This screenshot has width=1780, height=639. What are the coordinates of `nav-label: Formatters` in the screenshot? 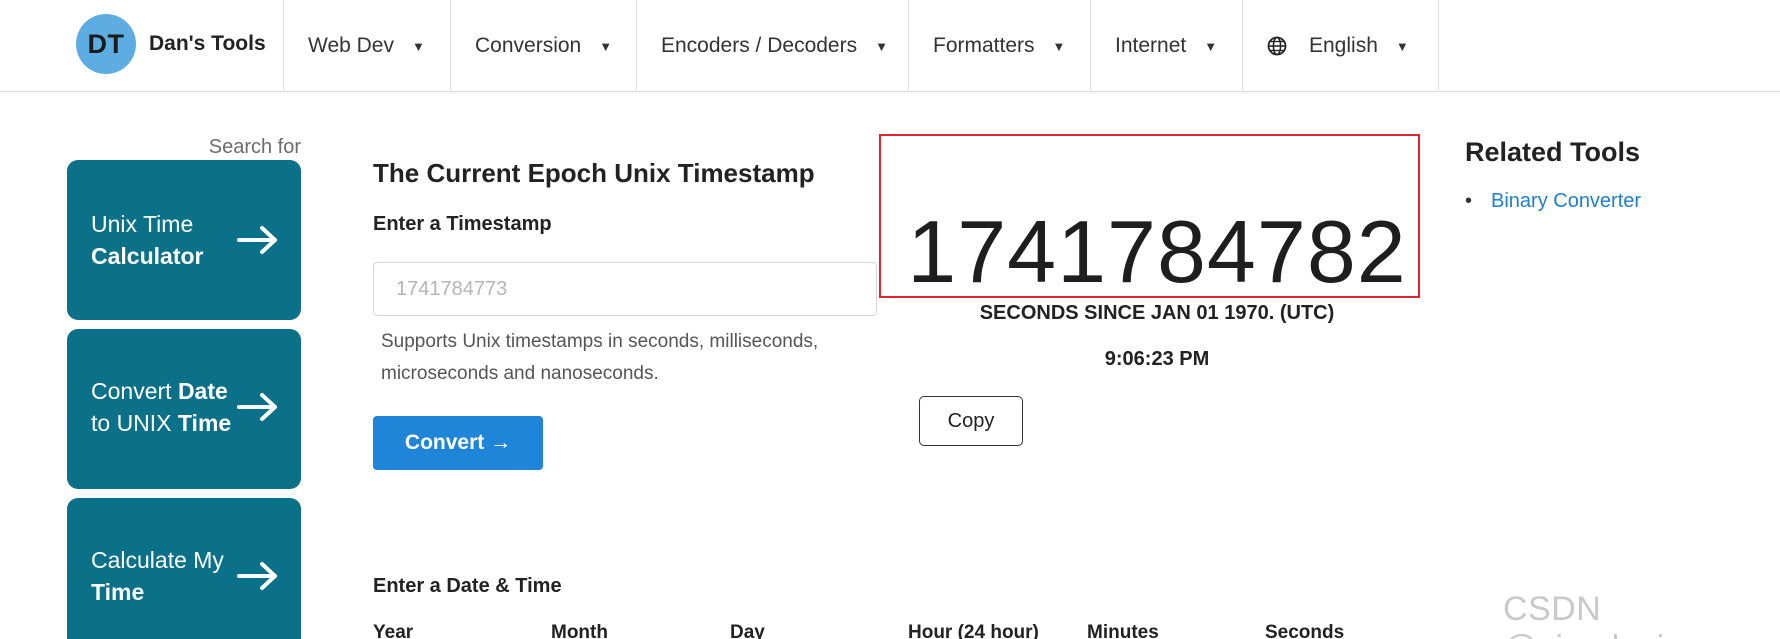 It's located at (984, 45).